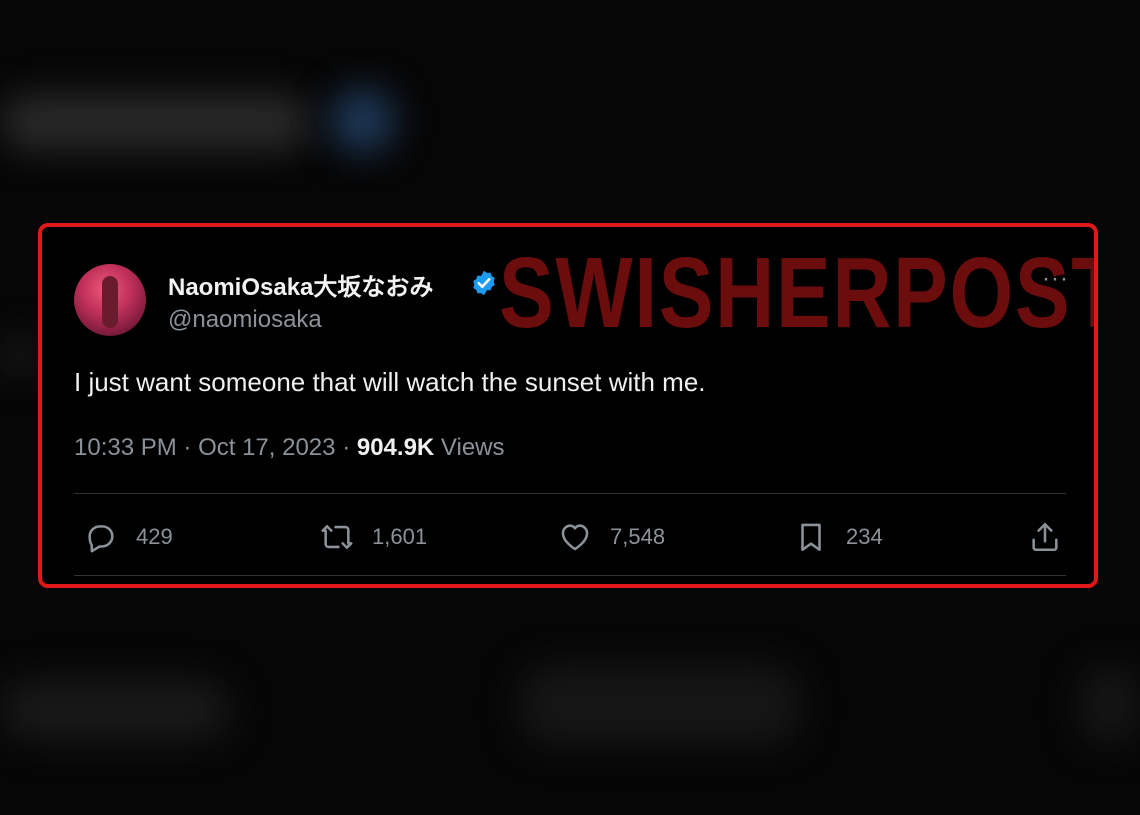  I want to click on avatar-figure, so click(110, 302).